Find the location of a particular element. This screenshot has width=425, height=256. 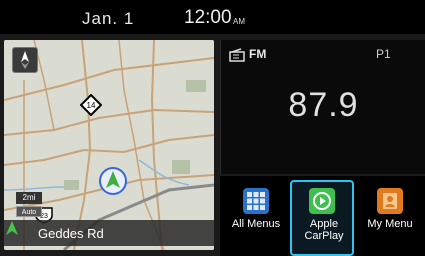

street-name: Geddes Rd is located at coordinates (71, 233).